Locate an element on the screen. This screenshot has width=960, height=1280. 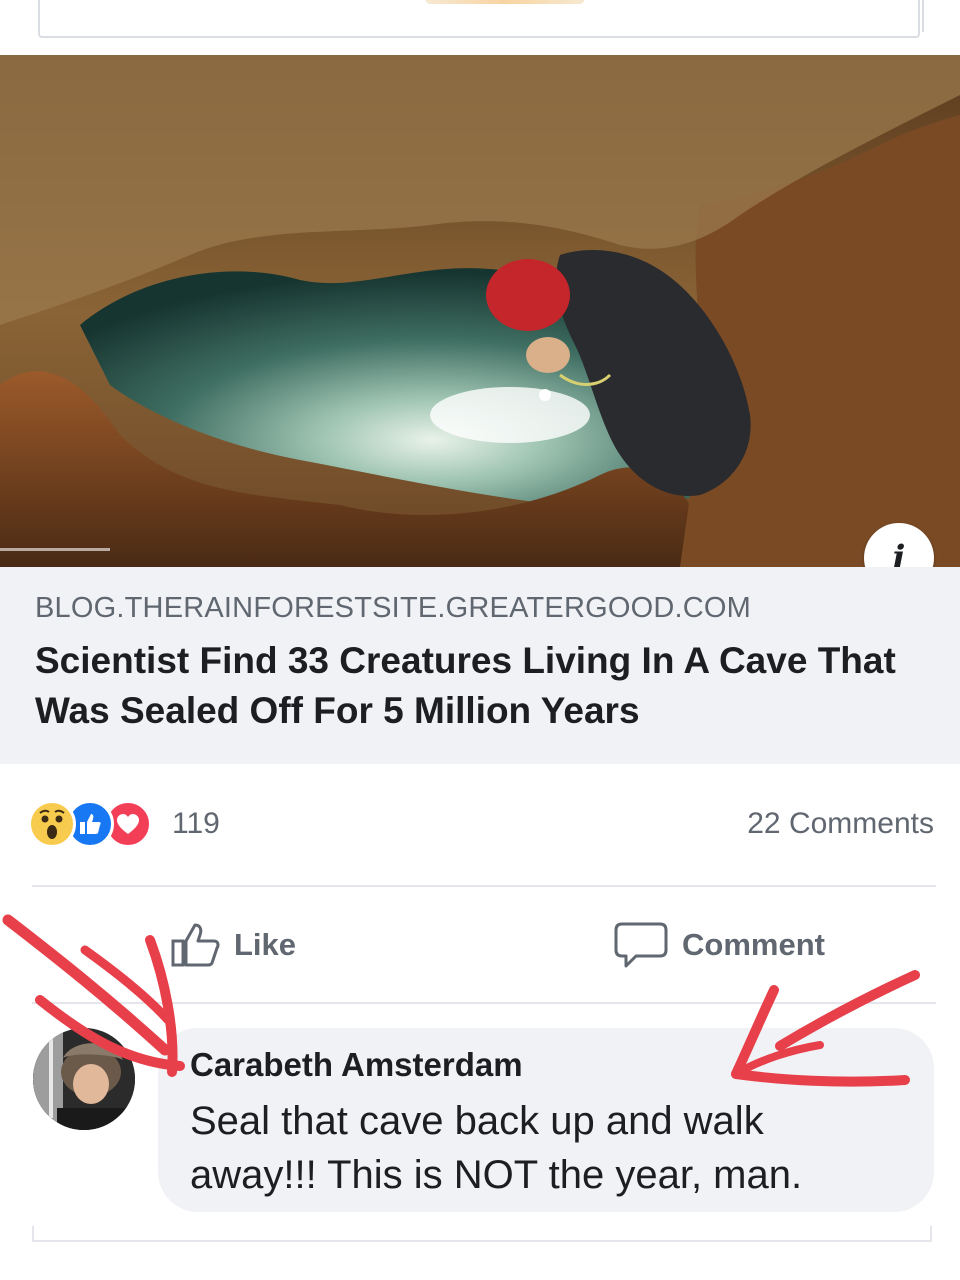
avatar is located at coordinates (84, 1079).